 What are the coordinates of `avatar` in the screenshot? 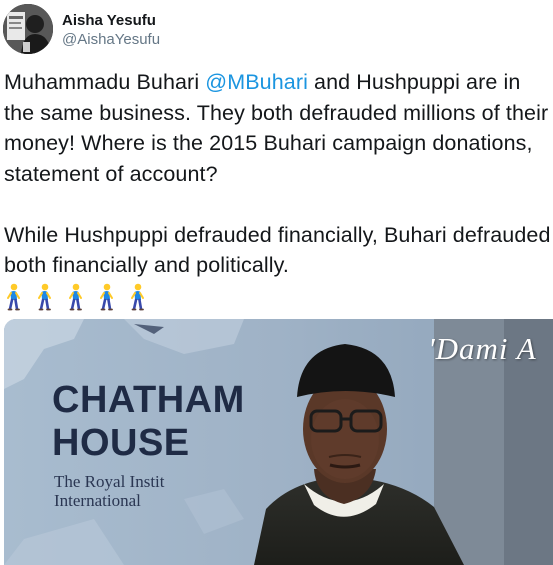 It's located at (28, 29).